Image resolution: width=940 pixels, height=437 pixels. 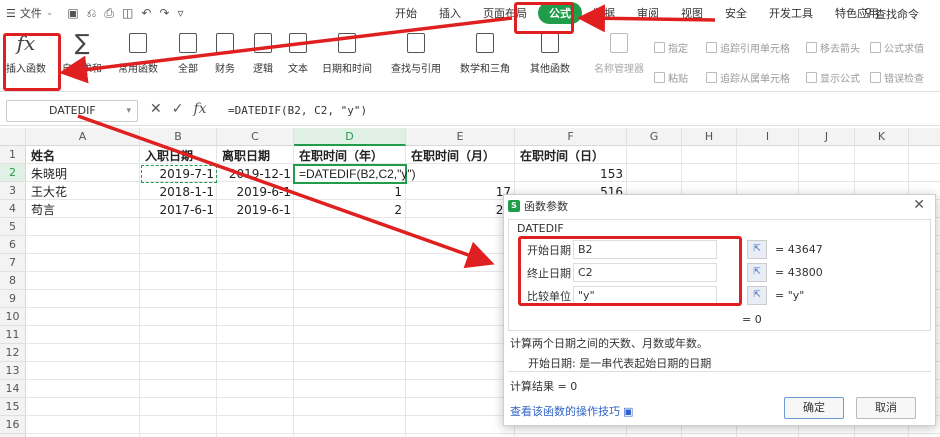 I want to click on row-header: 4, so click(x=13, y=209).